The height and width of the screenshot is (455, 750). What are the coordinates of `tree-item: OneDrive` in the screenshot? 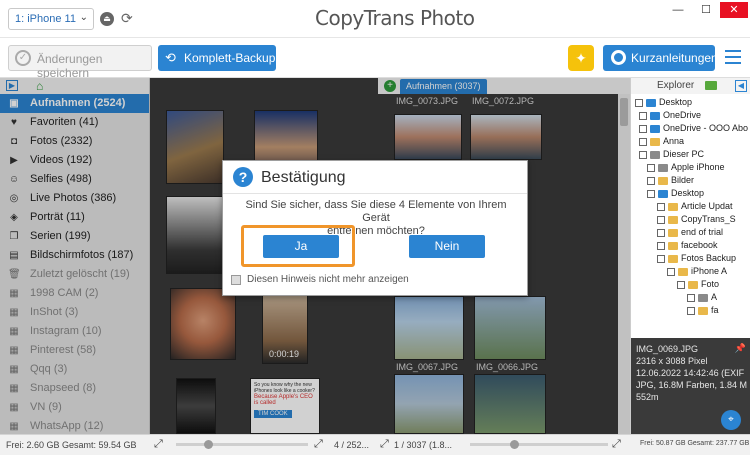 It's located at (670, 115).